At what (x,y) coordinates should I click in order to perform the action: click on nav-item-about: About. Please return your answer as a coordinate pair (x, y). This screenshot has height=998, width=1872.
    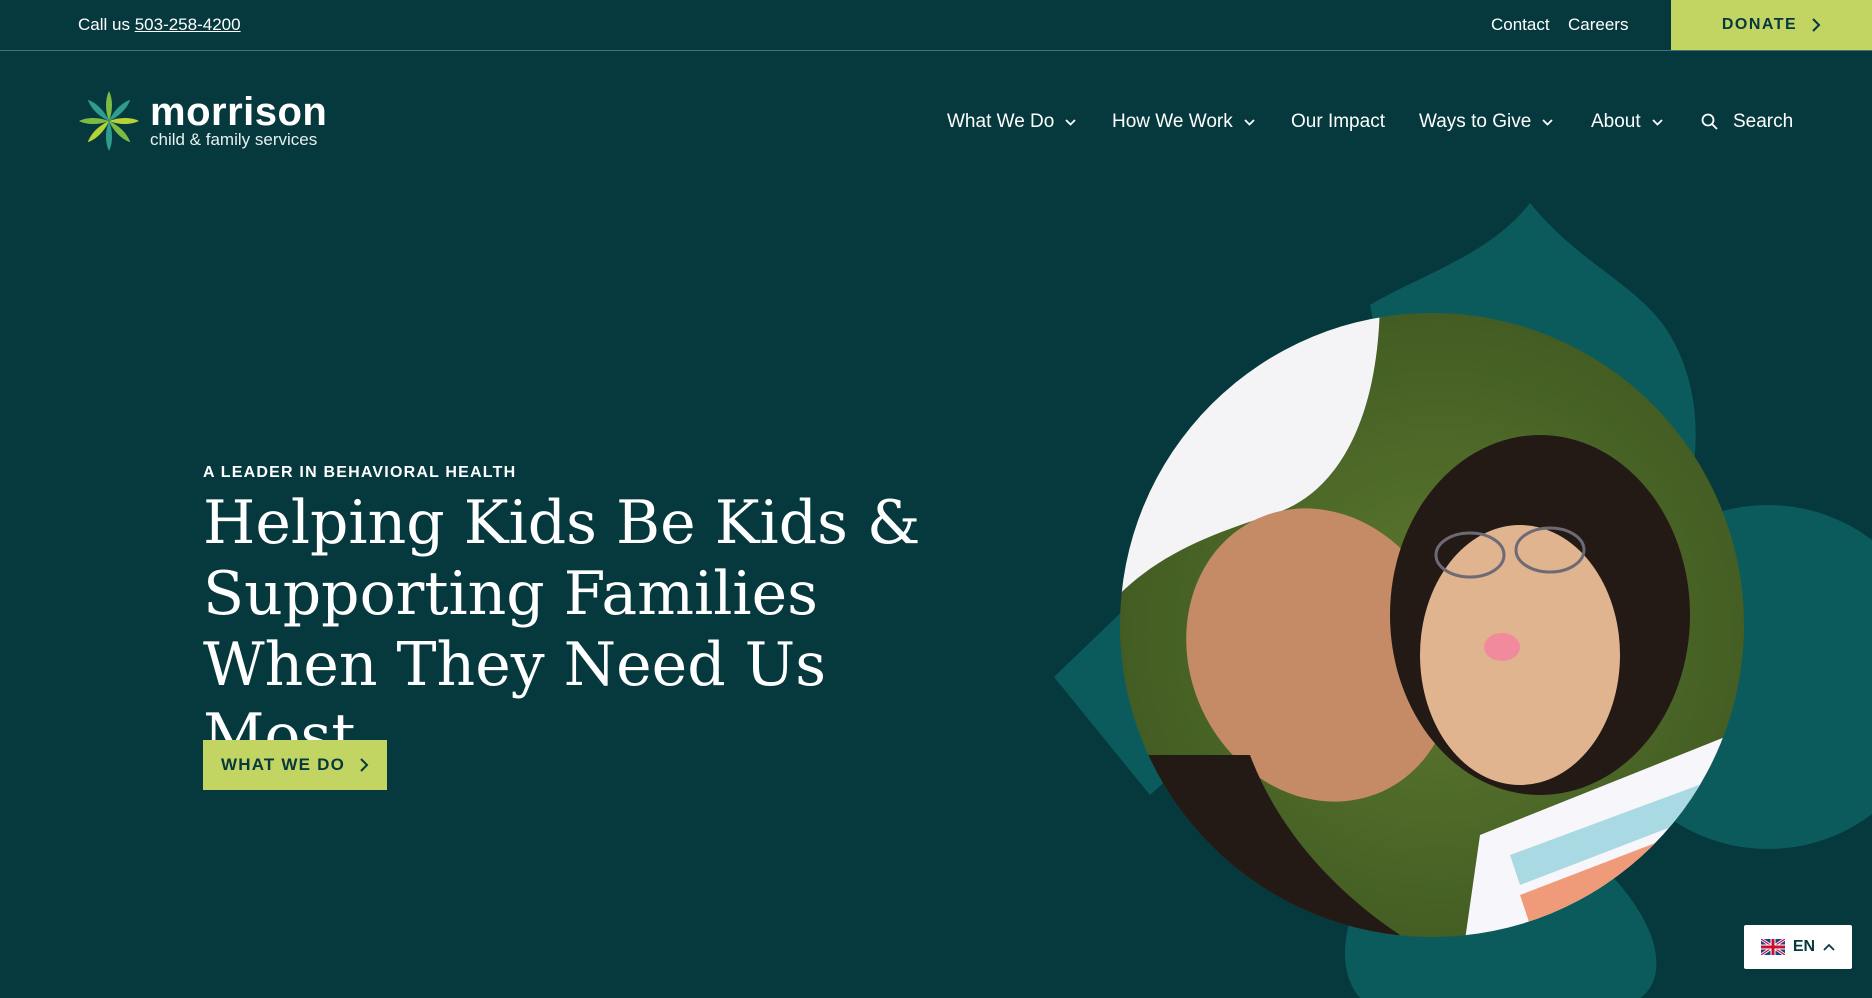
    Looking at the image, I should click on (1627, 122).